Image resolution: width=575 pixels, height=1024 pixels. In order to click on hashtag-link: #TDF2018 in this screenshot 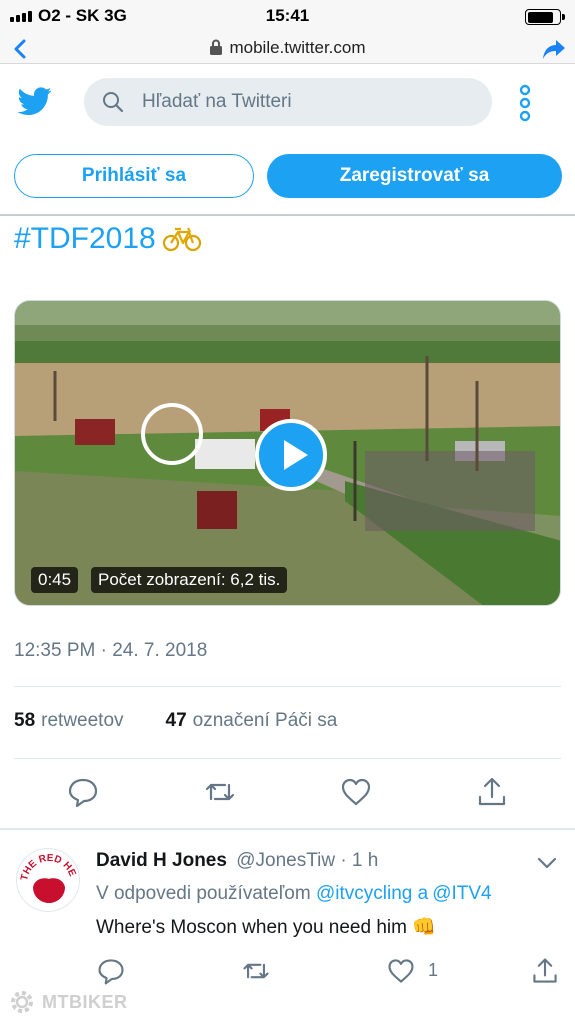, I will do `click(85, 239)`.